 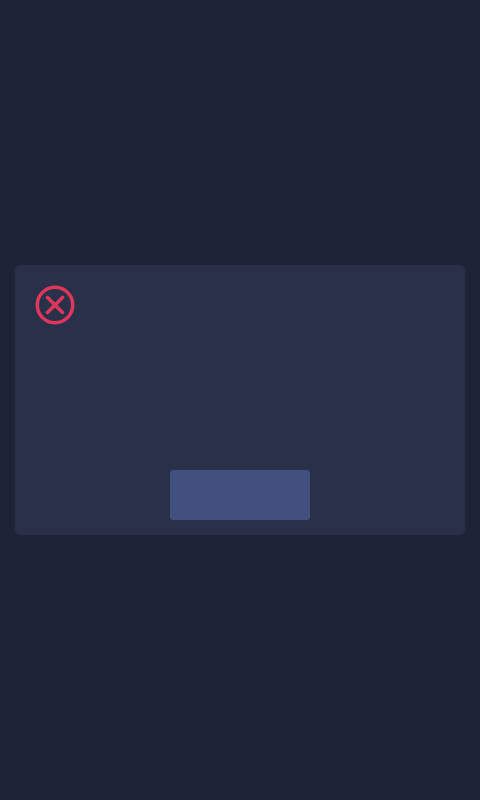 What do you see at coordinates (240, 495) in the screenshot?
I see `dialog-action-button` at bounding box center [240, 495].